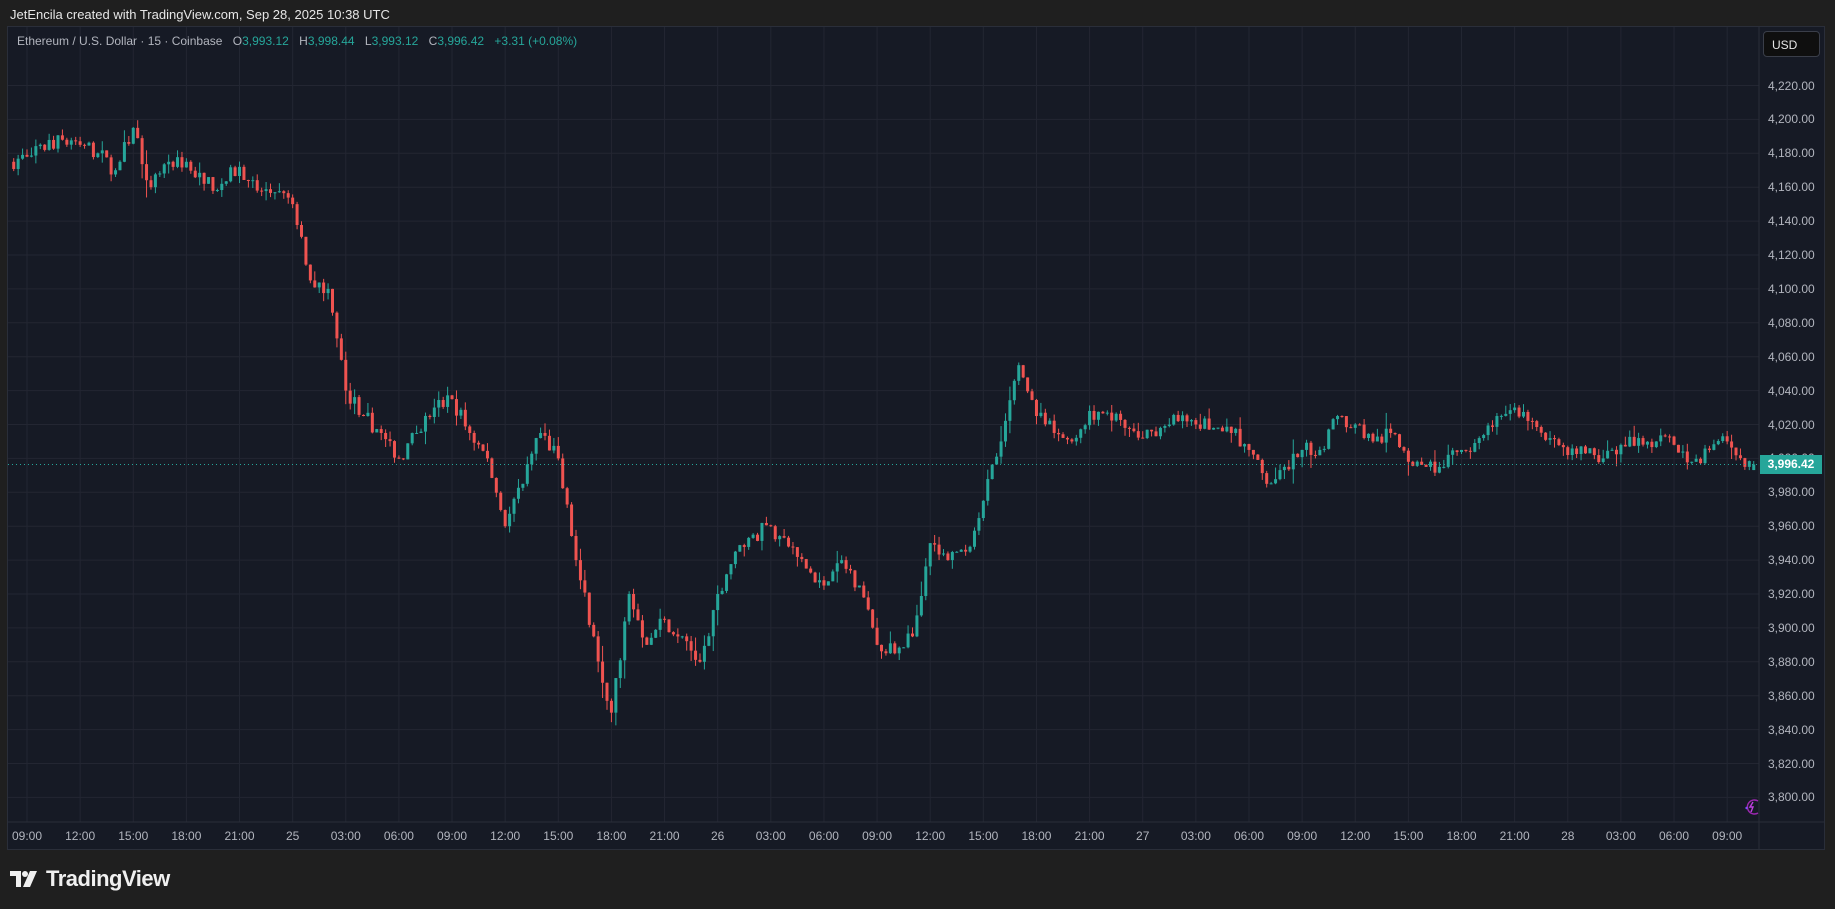  What do you see at coordinates (930, 836) in the screenshot?
I see `time-tick-label: 12:00` at bounding box center [930, 836].